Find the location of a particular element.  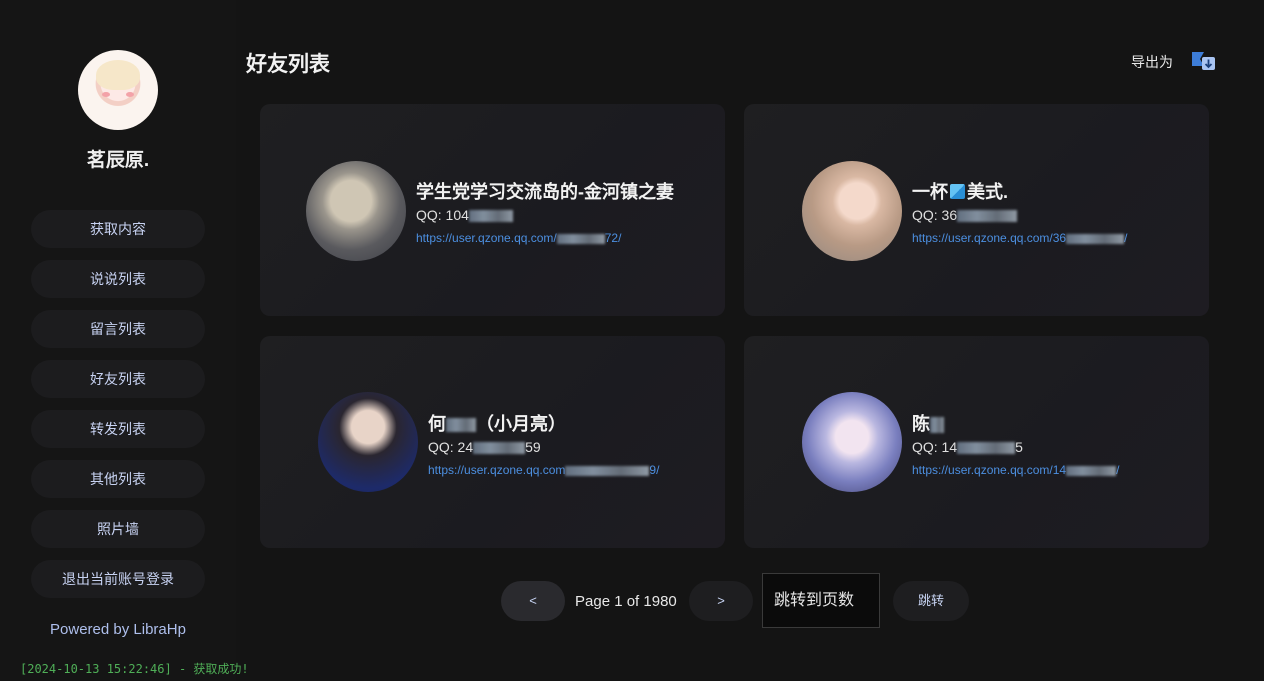

nav-forward-list-button: 转发列表 is located at coordinates (118, 429).